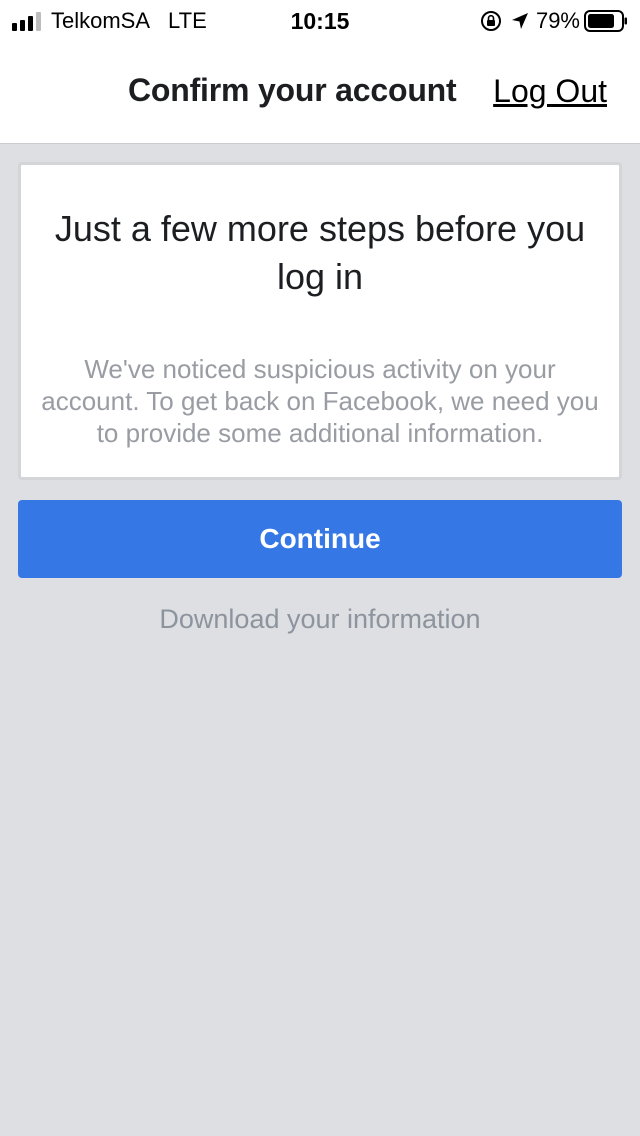 The width and height of the screenshot is (640, 1136). Describe the element at coordinates (292, 90) in the screenshot. I see `page-title: Confirm your account` at that location.